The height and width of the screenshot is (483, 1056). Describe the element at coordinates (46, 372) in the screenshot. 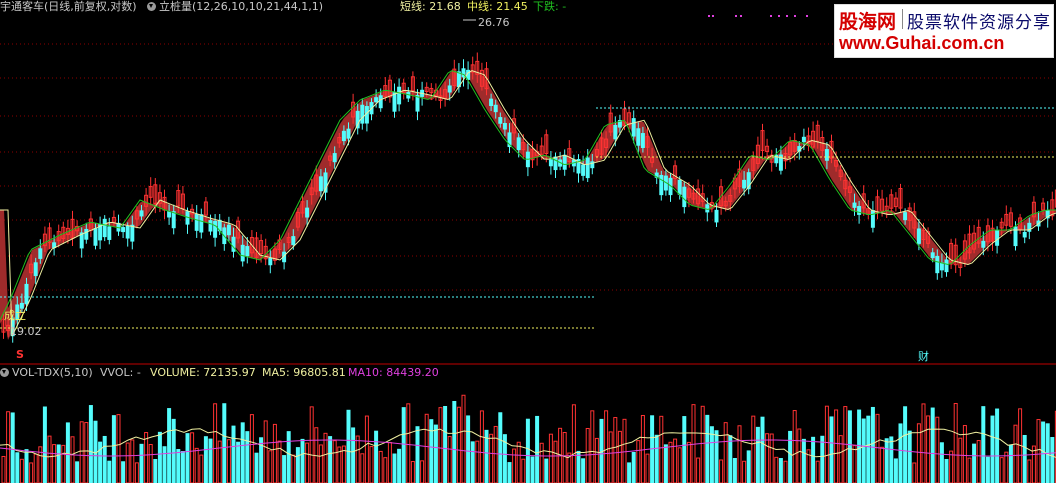

I see `volume-header: VOL-TDX(5,10)` at that location.